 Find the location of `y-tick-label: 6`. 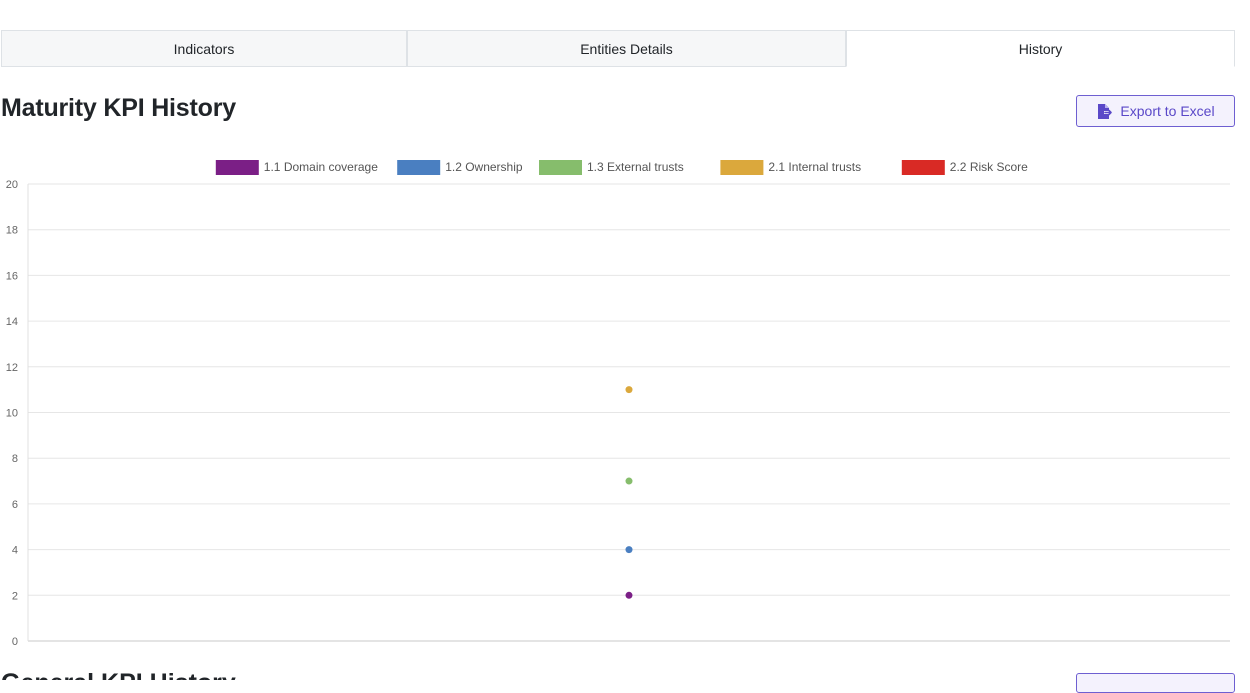

y-tick-label: 6 is located at coordinates (15, 505).